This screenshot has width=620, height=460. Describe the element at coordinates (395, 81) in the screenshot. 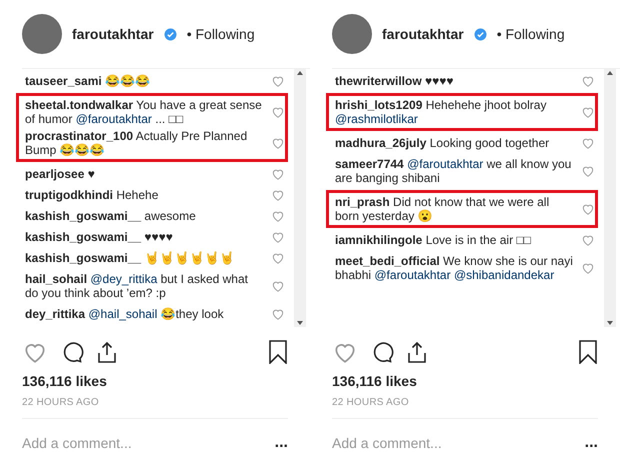

I see `comment-text: thewriterwillow ♥♥♥♥` at that location.